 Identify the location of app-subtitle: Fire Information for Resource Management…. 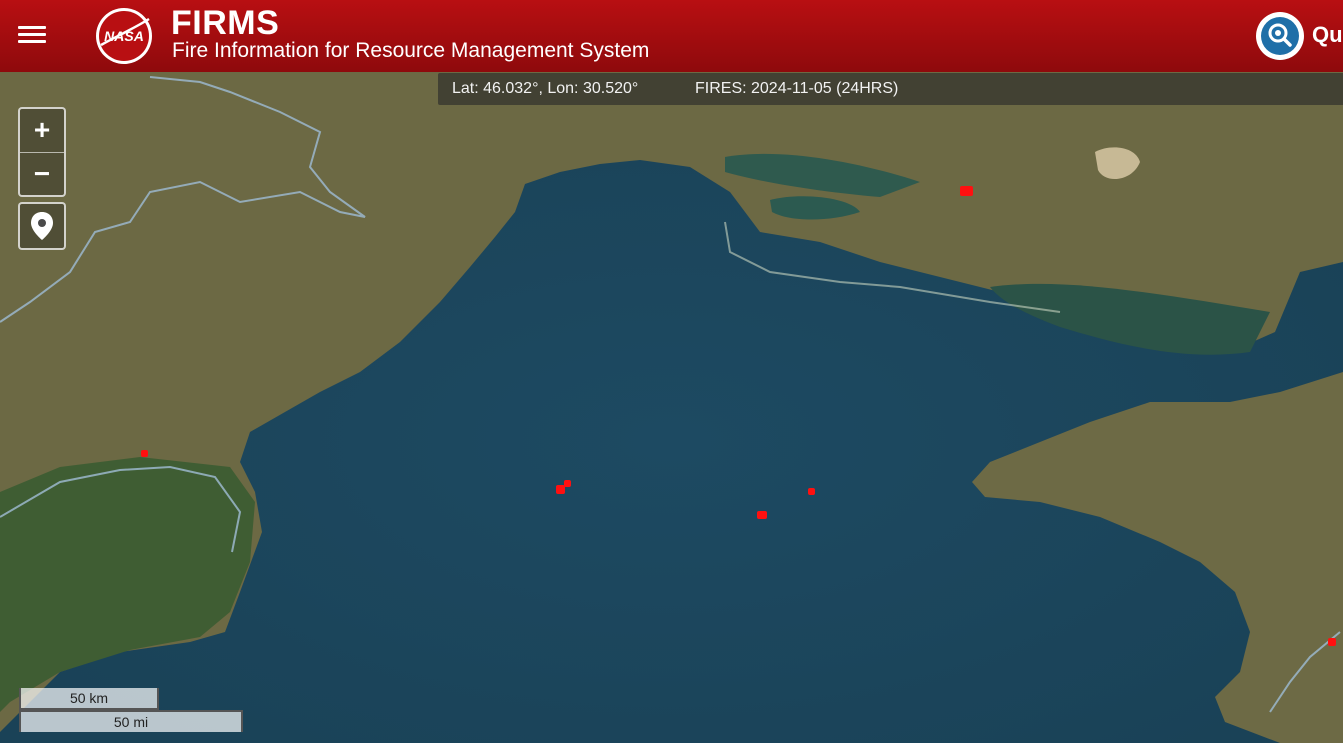
(411, 50).